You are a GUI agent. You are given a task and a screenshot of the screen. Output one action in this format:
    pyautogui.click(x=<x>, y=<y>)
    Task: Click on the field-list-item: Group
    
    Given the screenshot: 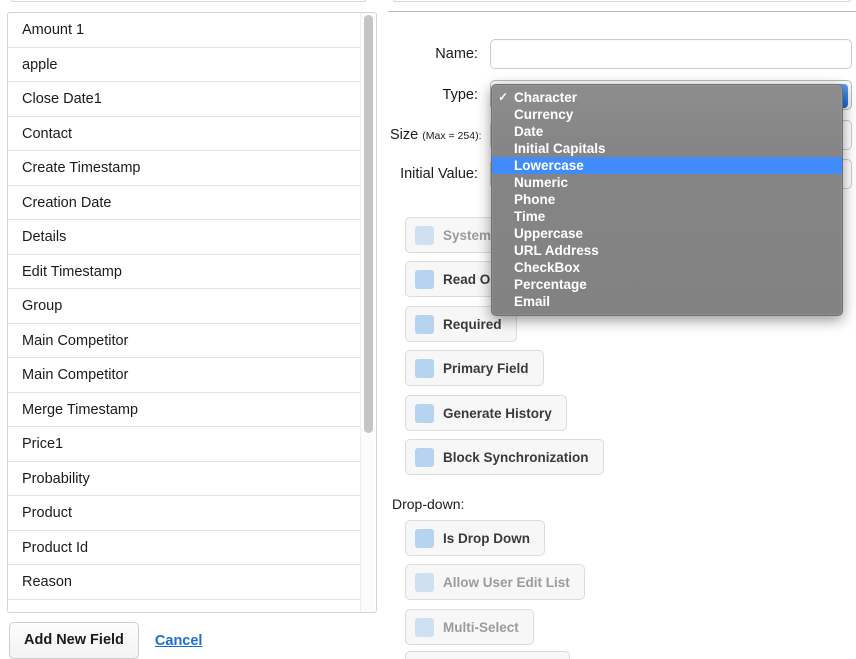 What is the action you would take?
    pyautogui.click(x=185, y=306)
    